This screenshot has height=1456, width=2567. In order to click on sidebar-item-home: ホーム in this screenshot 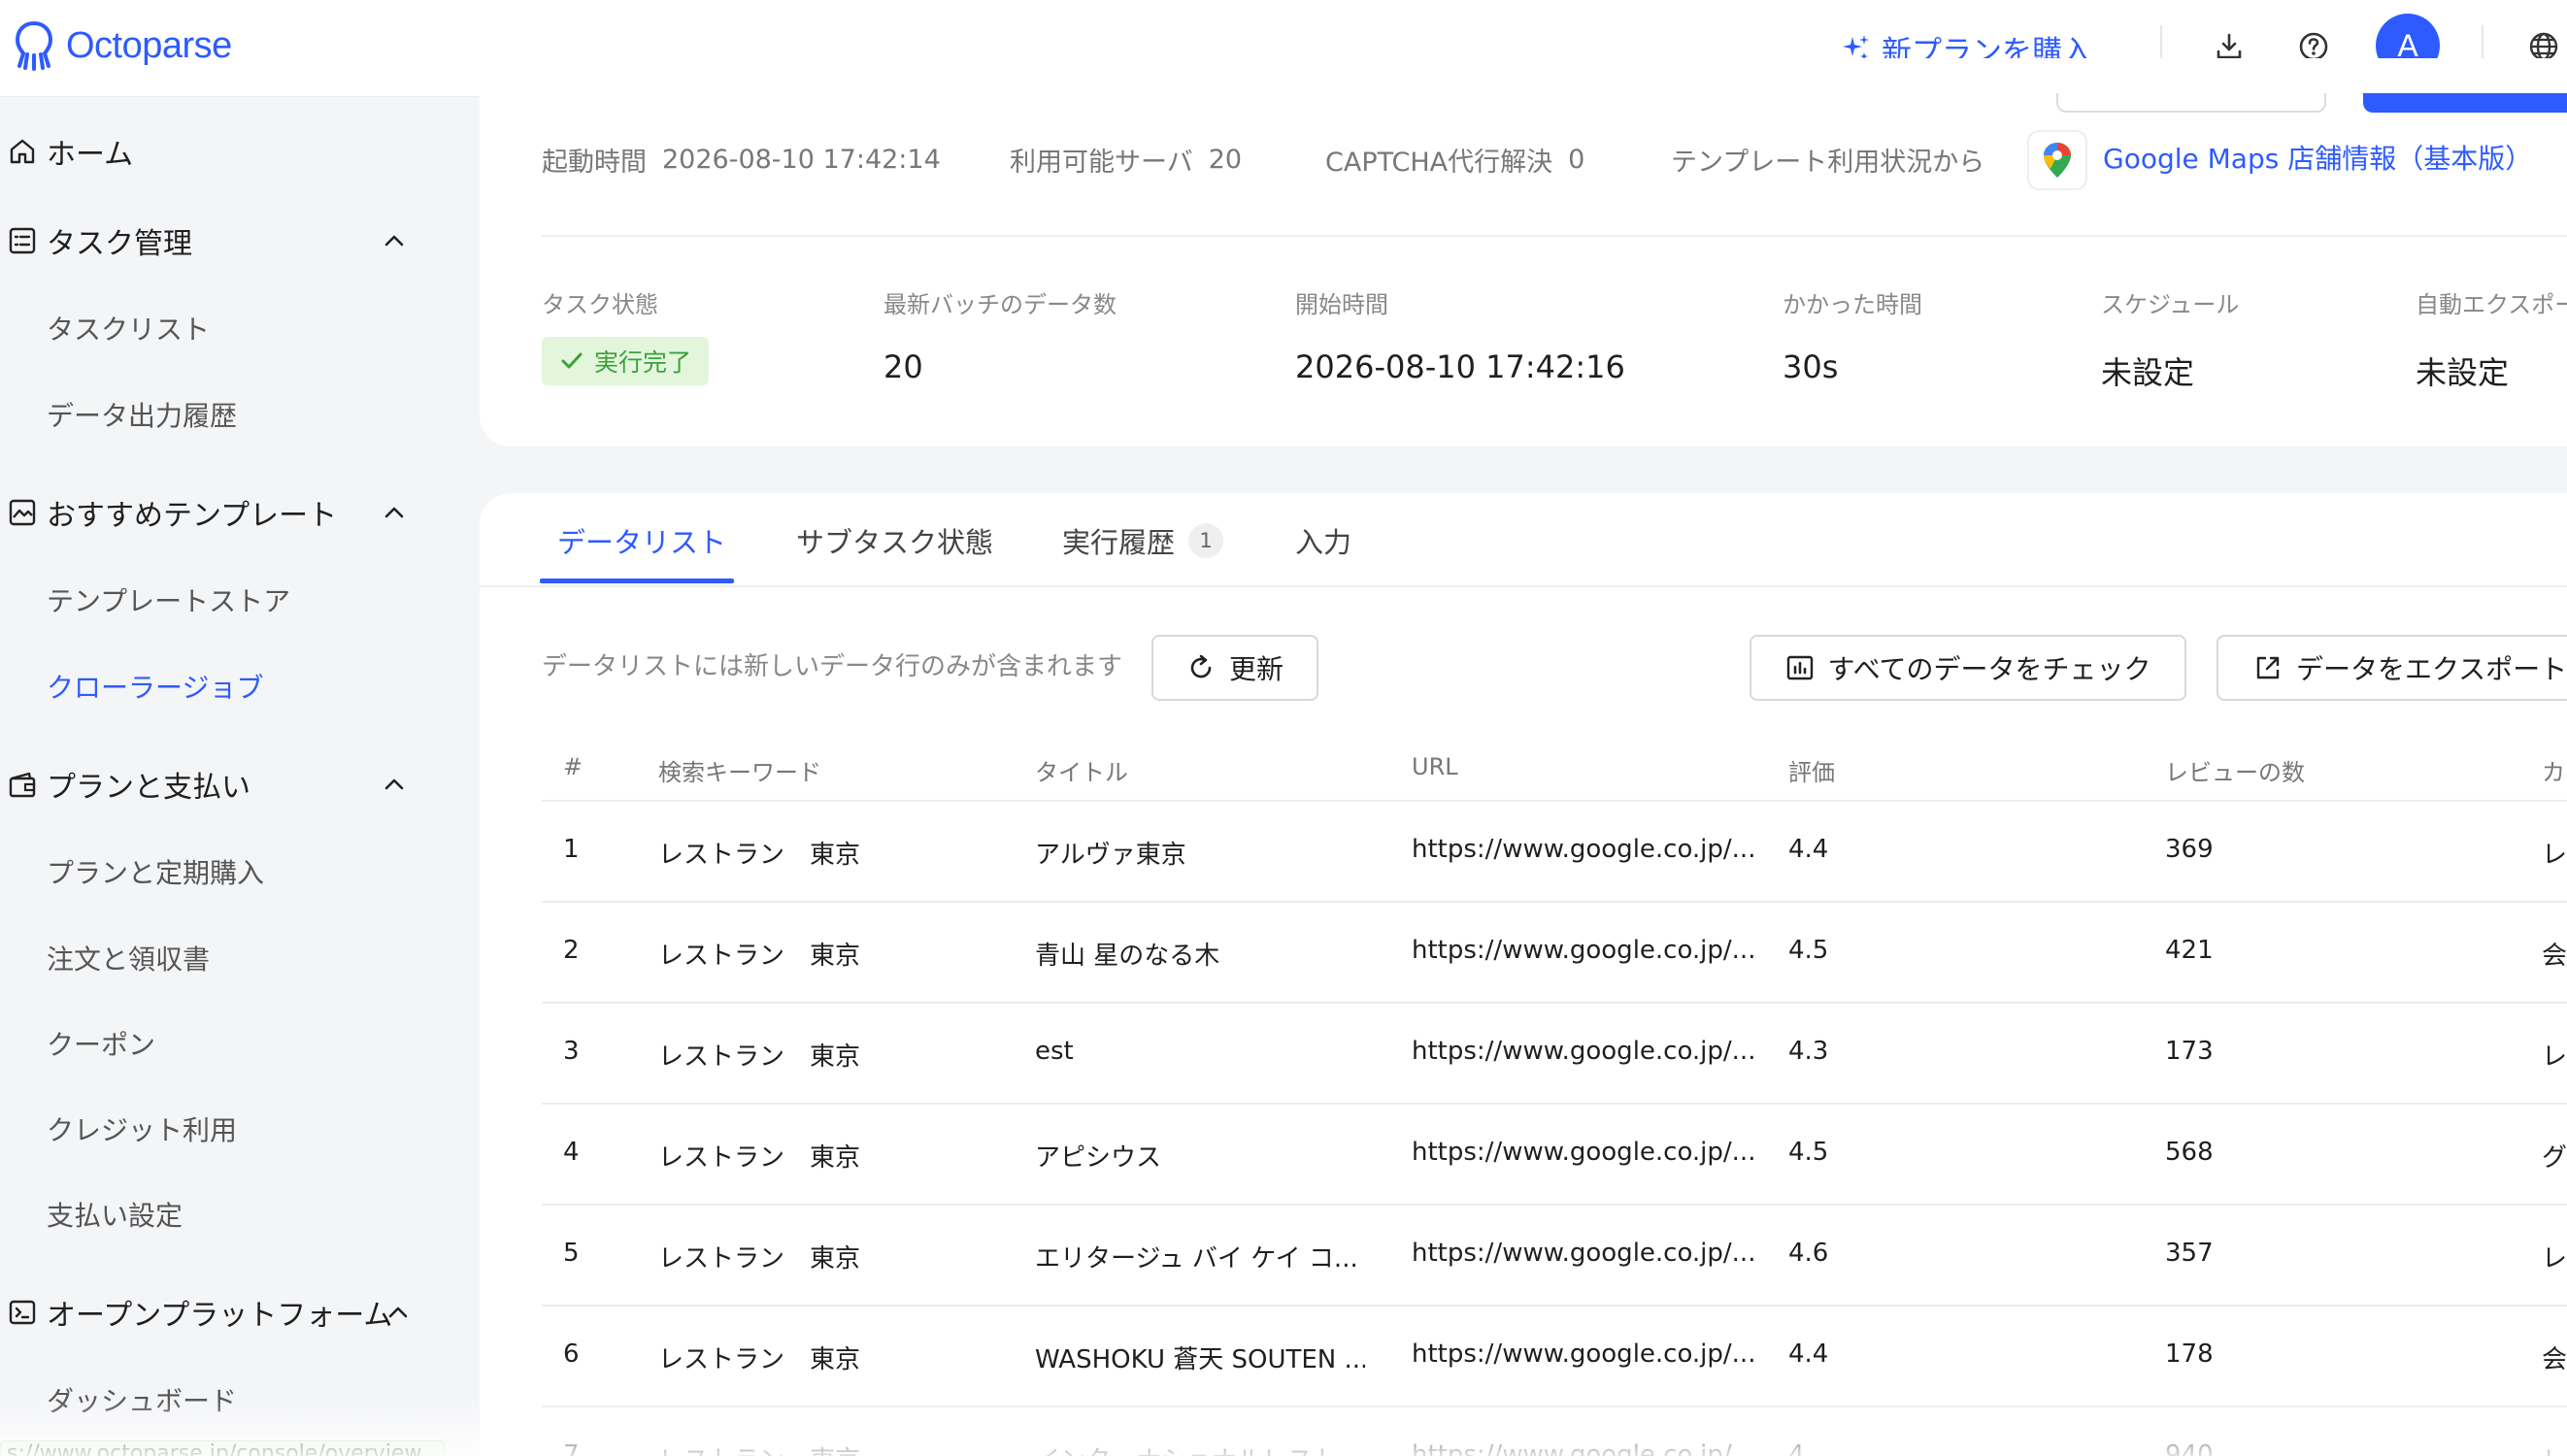, I will do `click(239, 151)`.